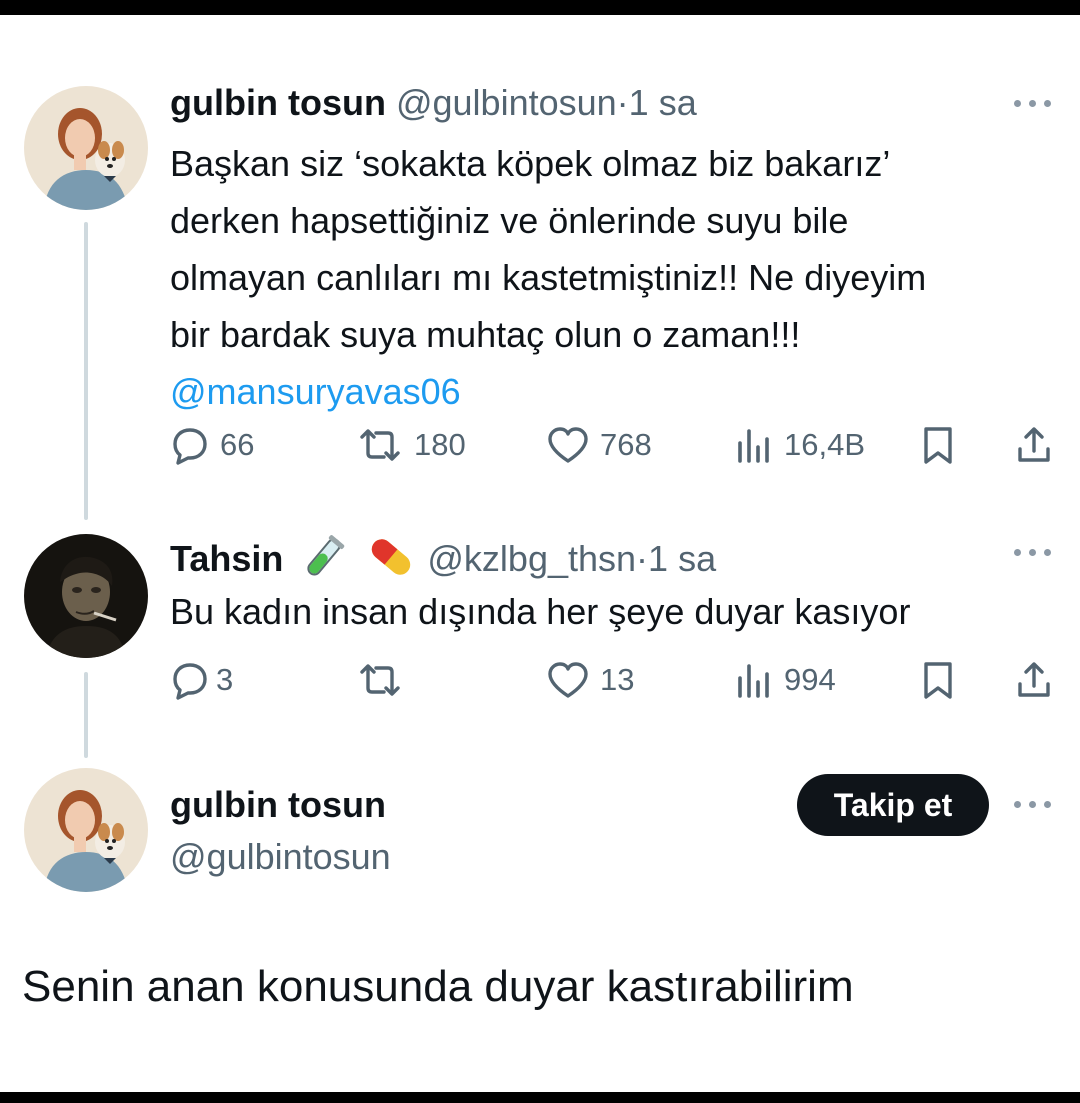  What do you see at coordinates (212, 445) in the screenshot?
I see `reply-button: 66` at bounding box center [212, 445].